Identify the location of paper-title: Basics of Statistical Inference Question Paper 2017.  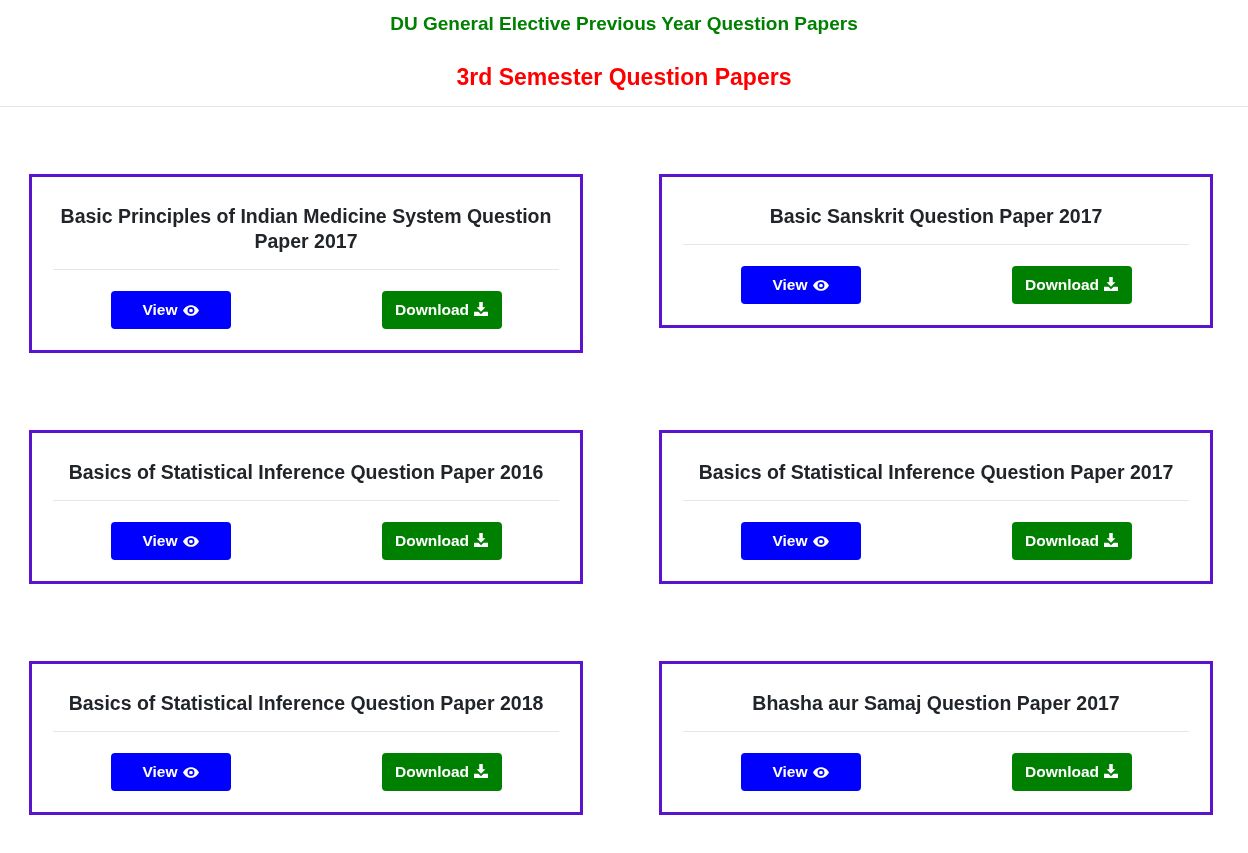
(936, 472).